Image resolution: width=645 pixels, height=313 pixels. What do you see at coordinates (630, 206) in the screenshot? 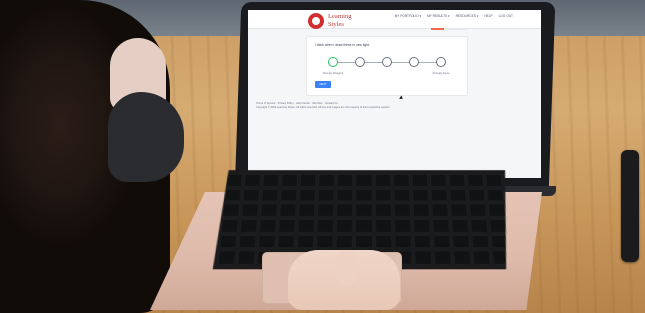
I see `phone` at bounding box center [630, 206].